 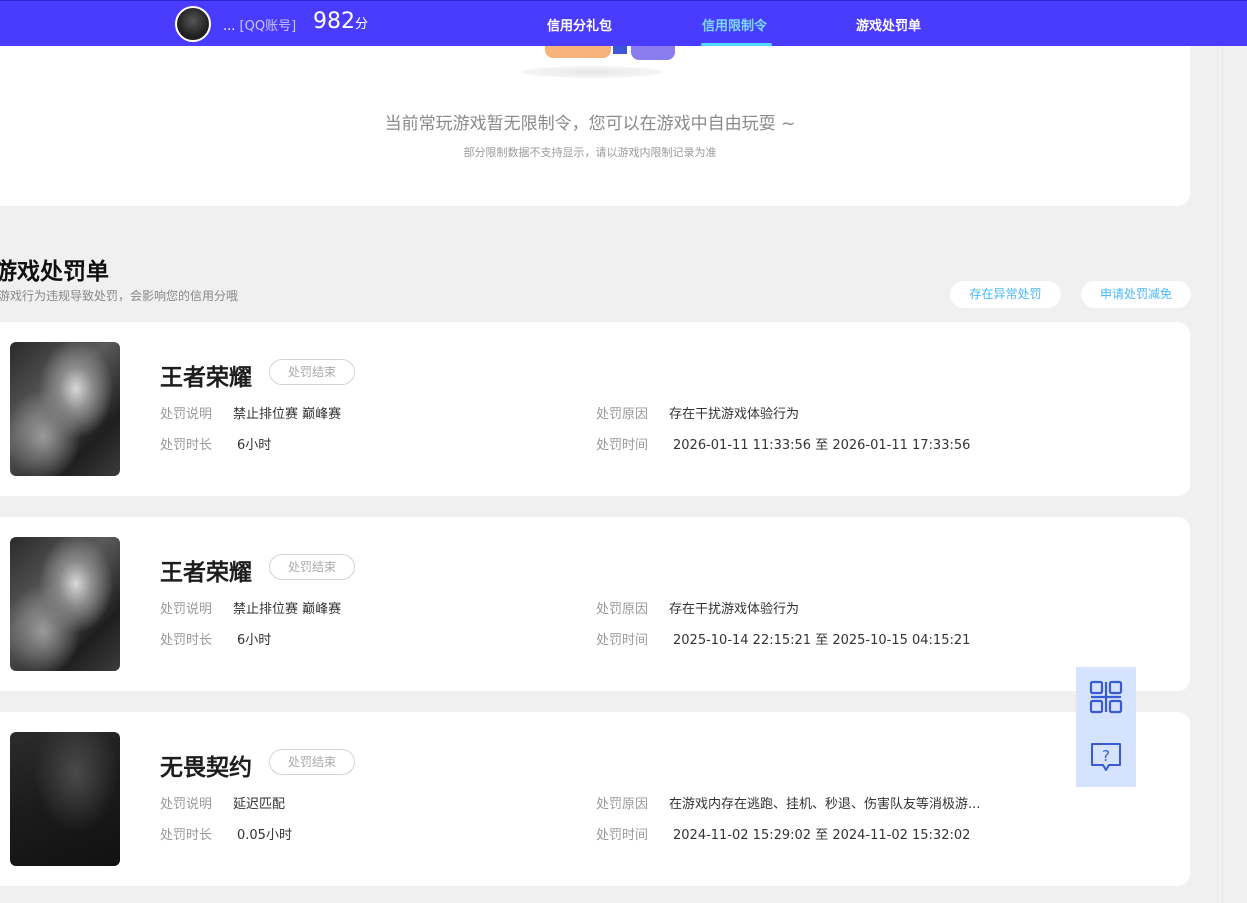 I want to click on section-title: 游戏处罚单, so click(x=54, y=272).